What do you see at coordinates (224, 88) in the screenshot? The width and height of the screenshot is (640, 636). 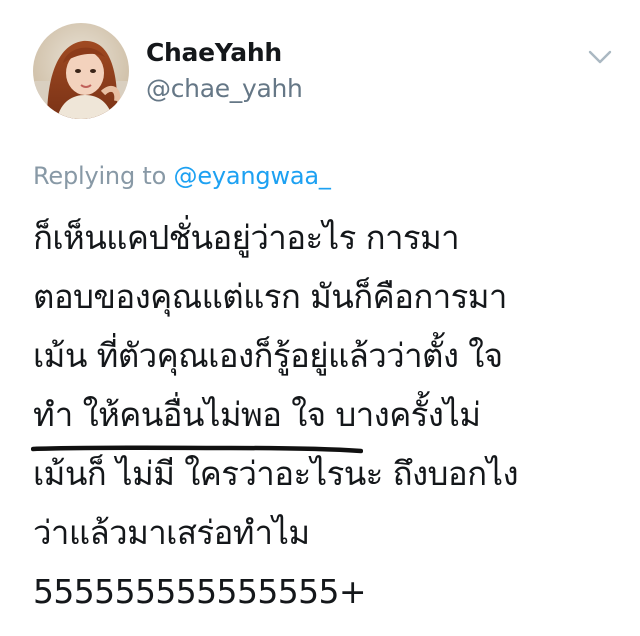 I see `user-handle: @chae_yahh` at bounding box center [224, 88].